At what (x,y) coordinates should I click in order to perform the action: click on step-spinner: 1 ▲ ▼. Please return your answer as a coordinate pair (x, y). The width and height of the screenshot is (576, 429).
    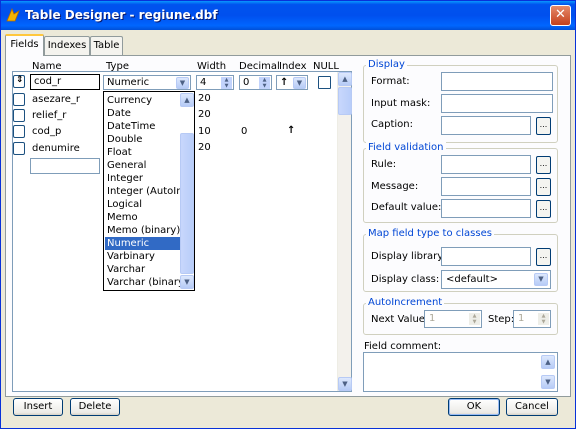
    Looking at the image, I should click on (532, 319).